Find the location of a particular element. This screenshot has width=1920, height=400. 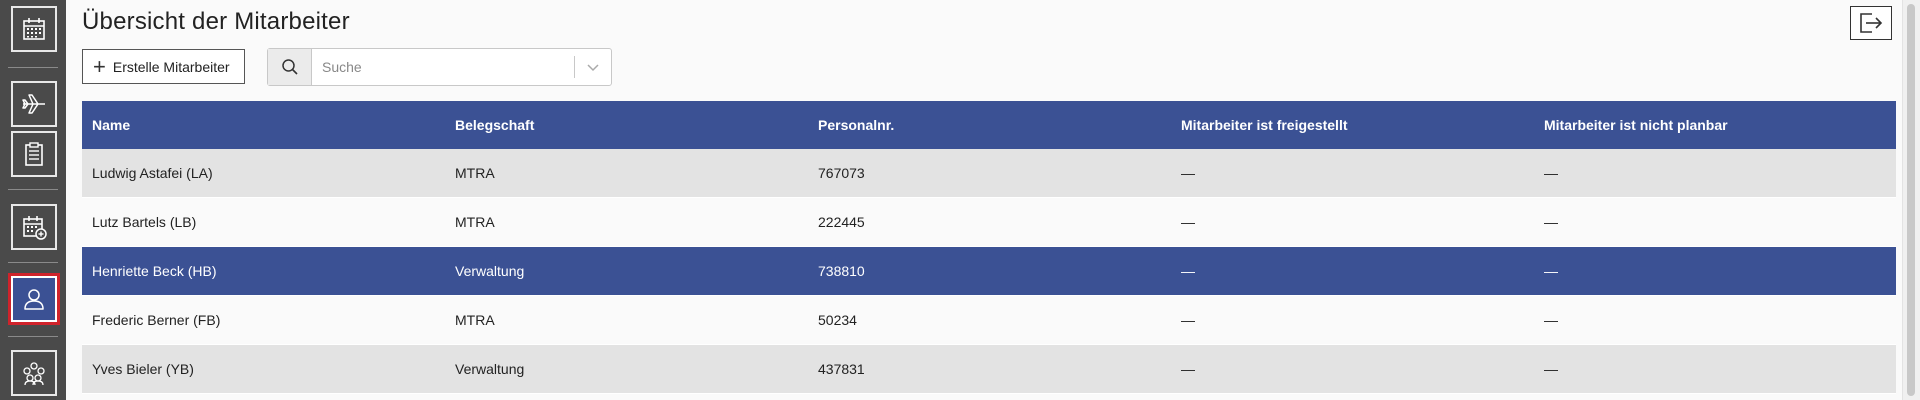

group-icon is located at coordinates (34, 374).